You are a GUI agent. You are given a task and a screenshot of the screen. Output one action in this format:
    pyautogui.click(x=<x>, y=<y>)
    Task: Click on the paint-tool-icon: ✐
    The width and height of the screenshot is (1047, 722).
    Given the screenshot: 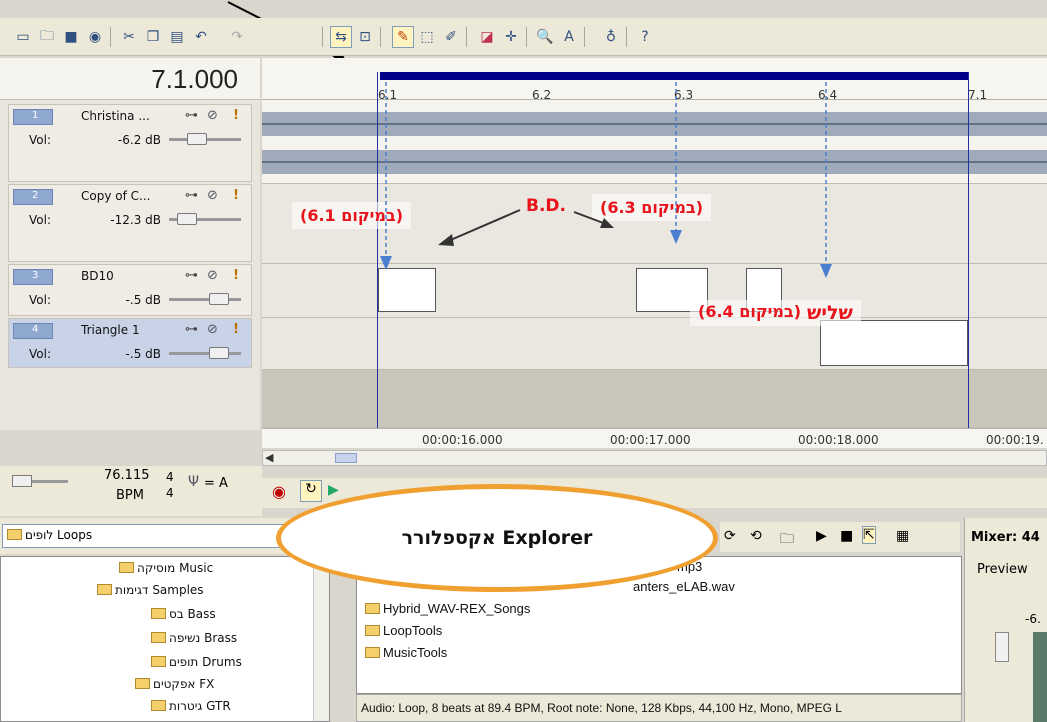 What is the action you would take?
    pyautogui.click(x=451, y=37)
    